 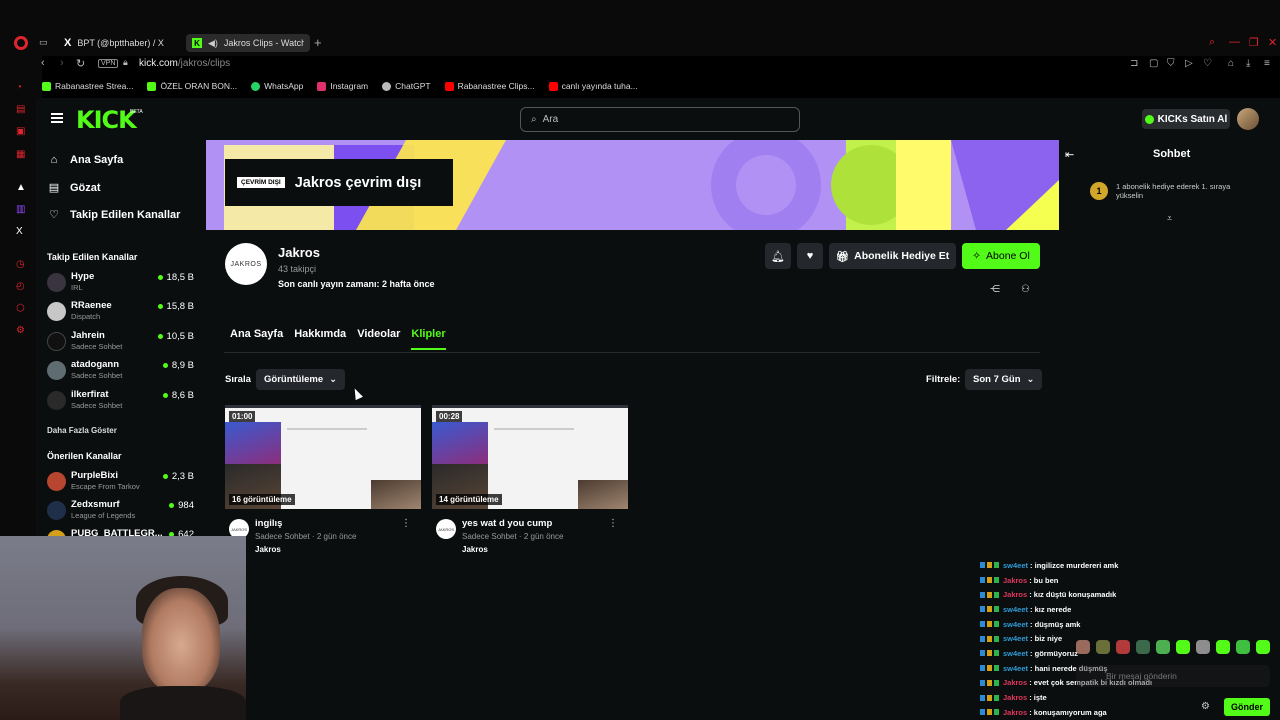 I want to click on clip-title: ingilış, so click(x=268, y=523).